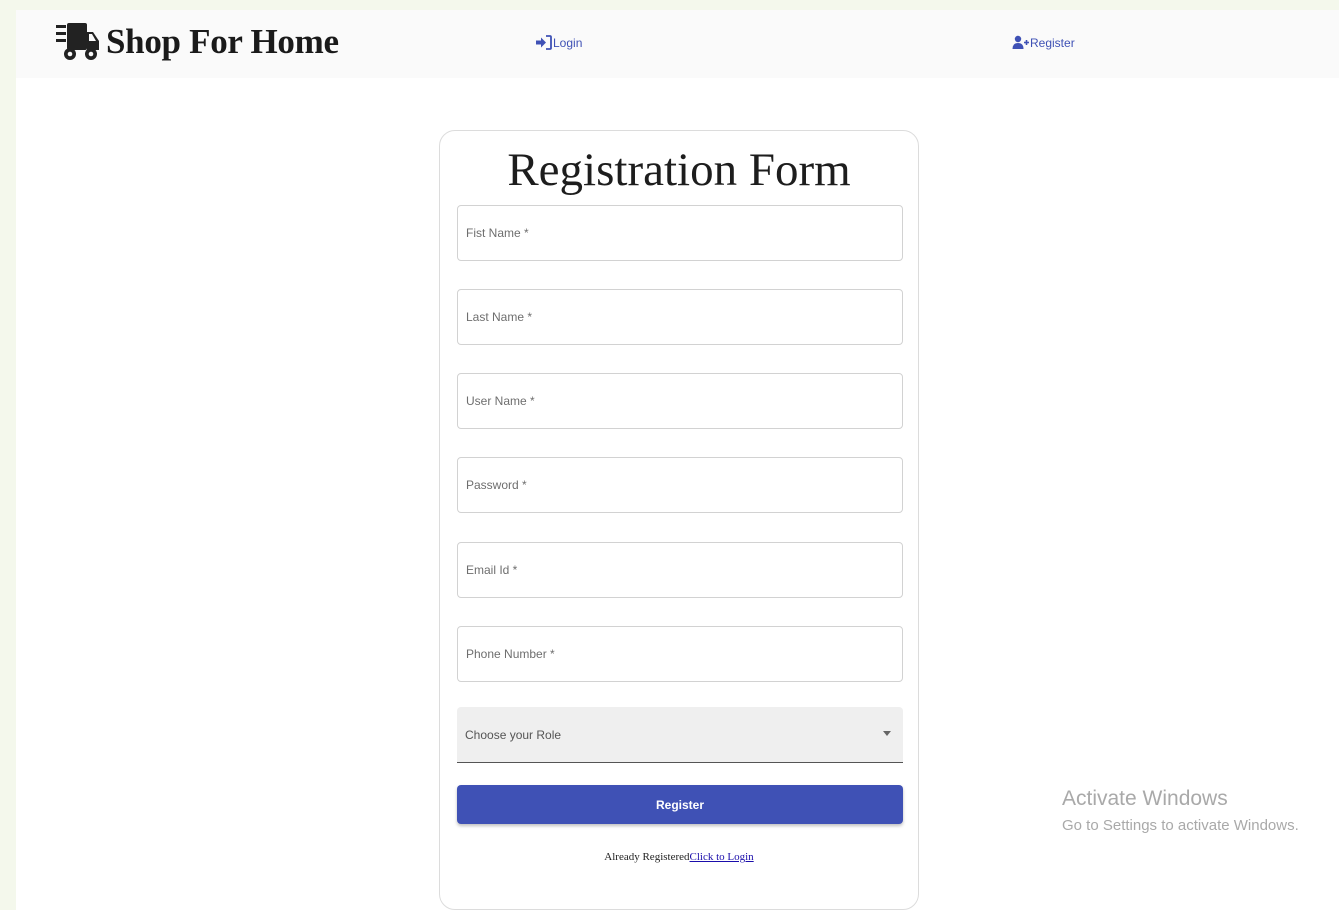 This screenshot has height=910, width=1339. Describe the element at coordinates (1052, 42) in the screenshot. I see `nav-register-label: Register` at that location.